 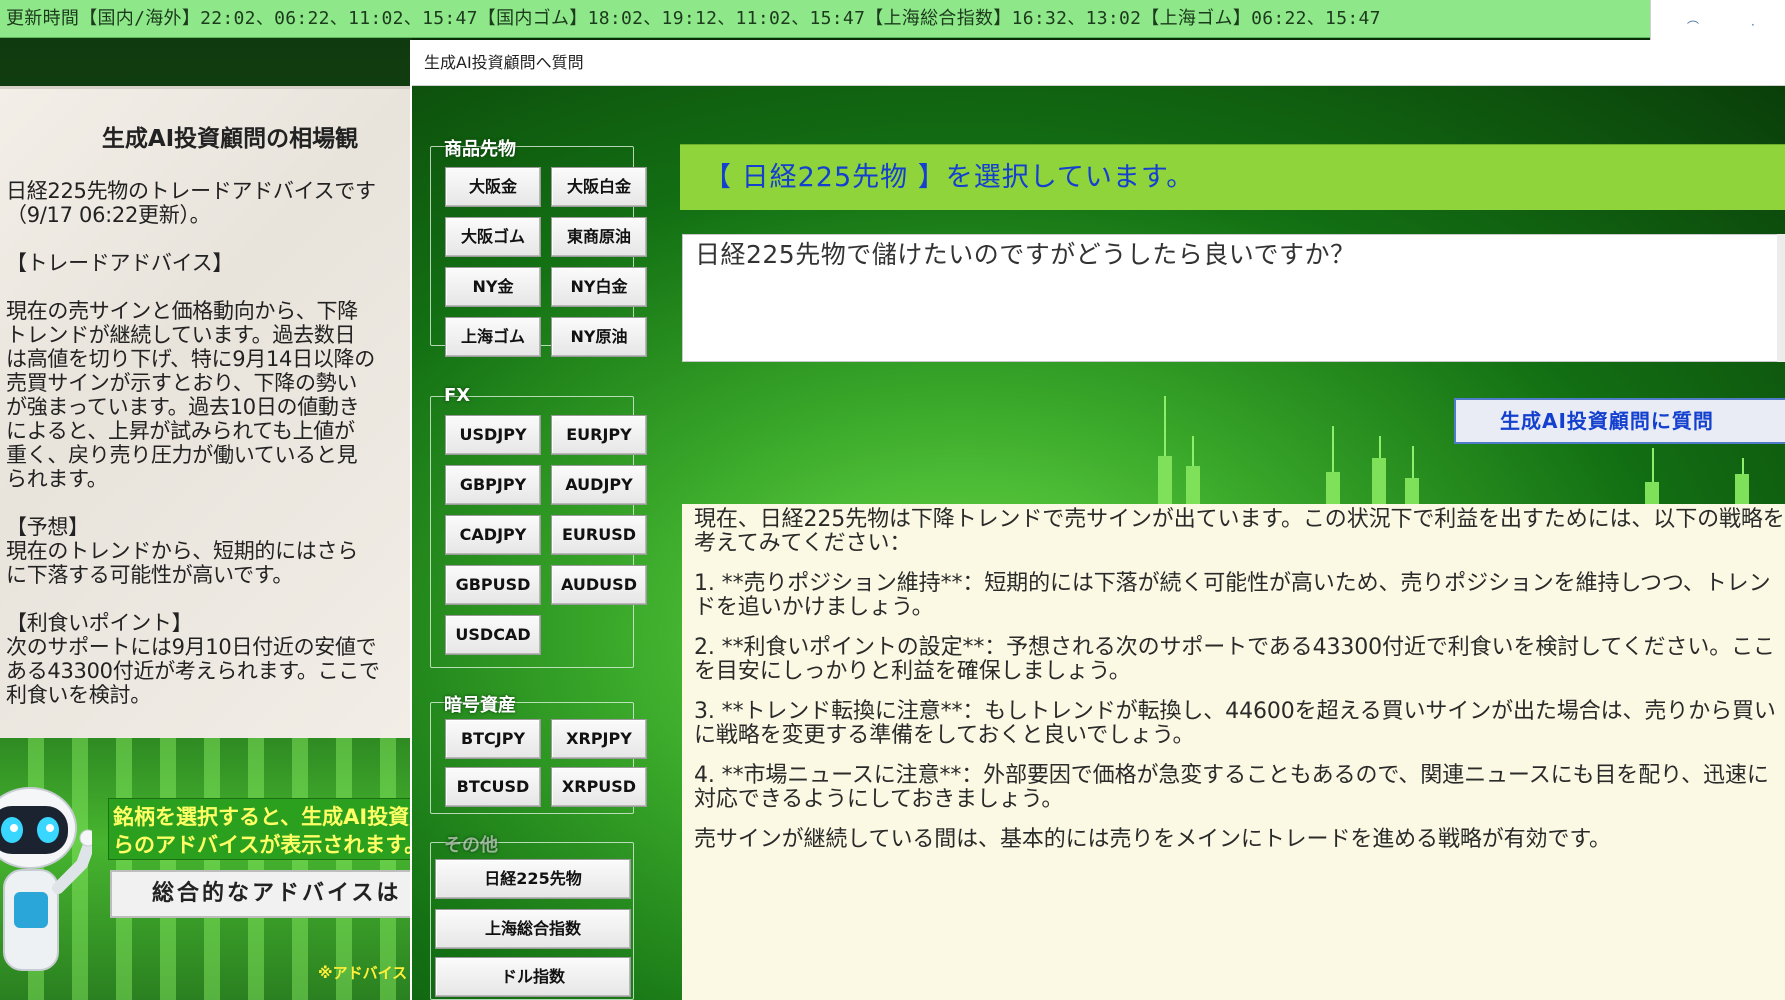 I want to click on button-btcjpy: BTCJPY, so click(x=493, y=739).